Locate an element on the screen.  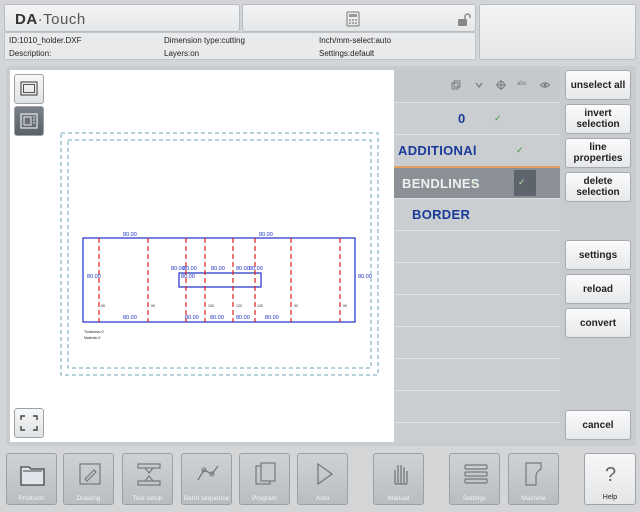
layer-row-0: 0 ✓ is located at coordinates (477, 118).